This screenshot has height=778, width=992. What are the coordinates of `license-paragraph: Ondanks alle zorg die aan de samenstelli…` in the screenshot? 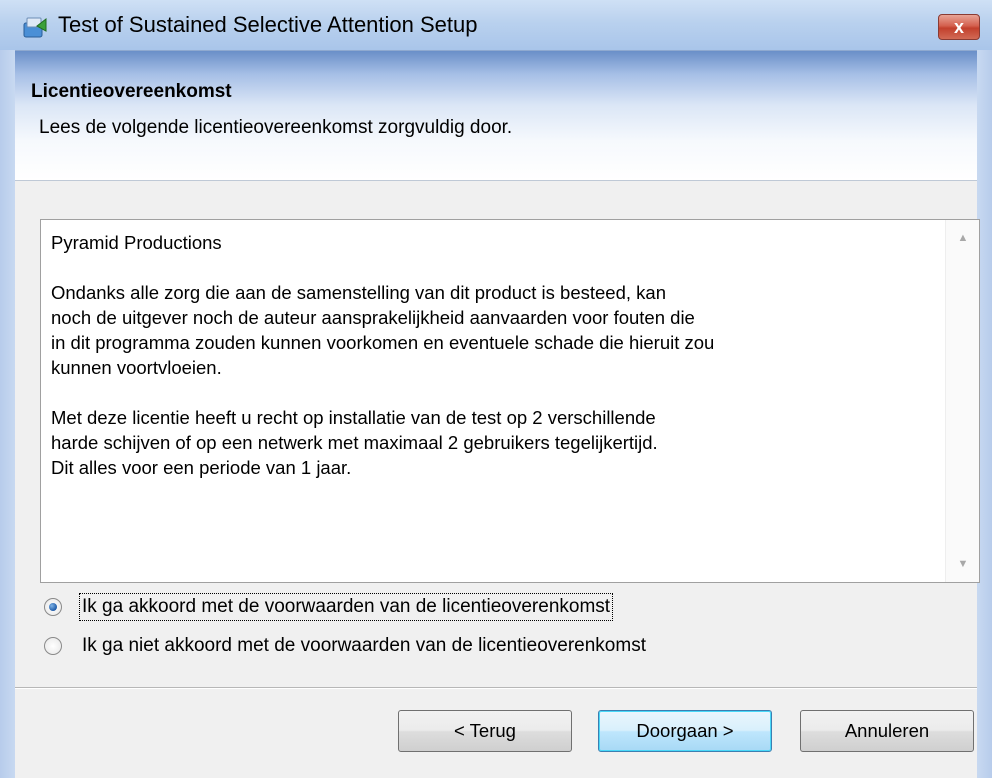 It's located at (383, 330).